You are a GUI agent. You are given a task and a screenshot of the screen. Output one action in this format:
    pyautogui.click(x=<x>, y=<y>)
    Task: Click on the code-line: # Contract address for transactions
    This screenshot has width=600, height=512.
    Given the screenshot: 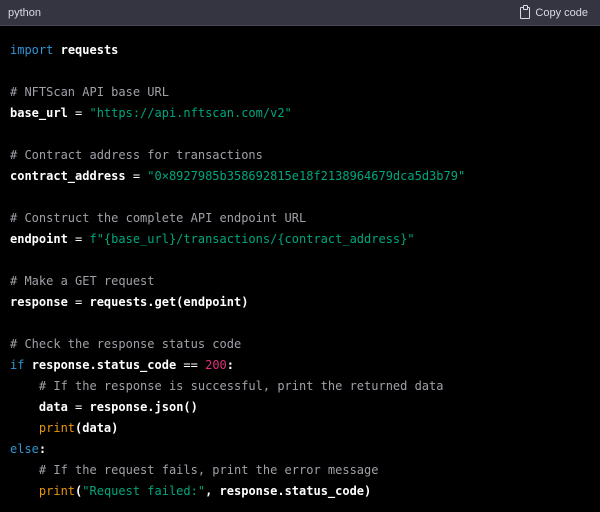 What is the action you would take?
    pyautogui.click(x=300, y=155)
    